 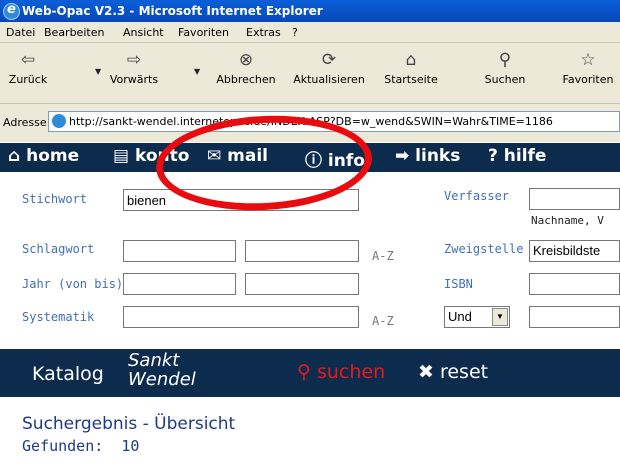 I want to click on zweigstelle-select: Kreisbildste, so click(x=574, y=251).